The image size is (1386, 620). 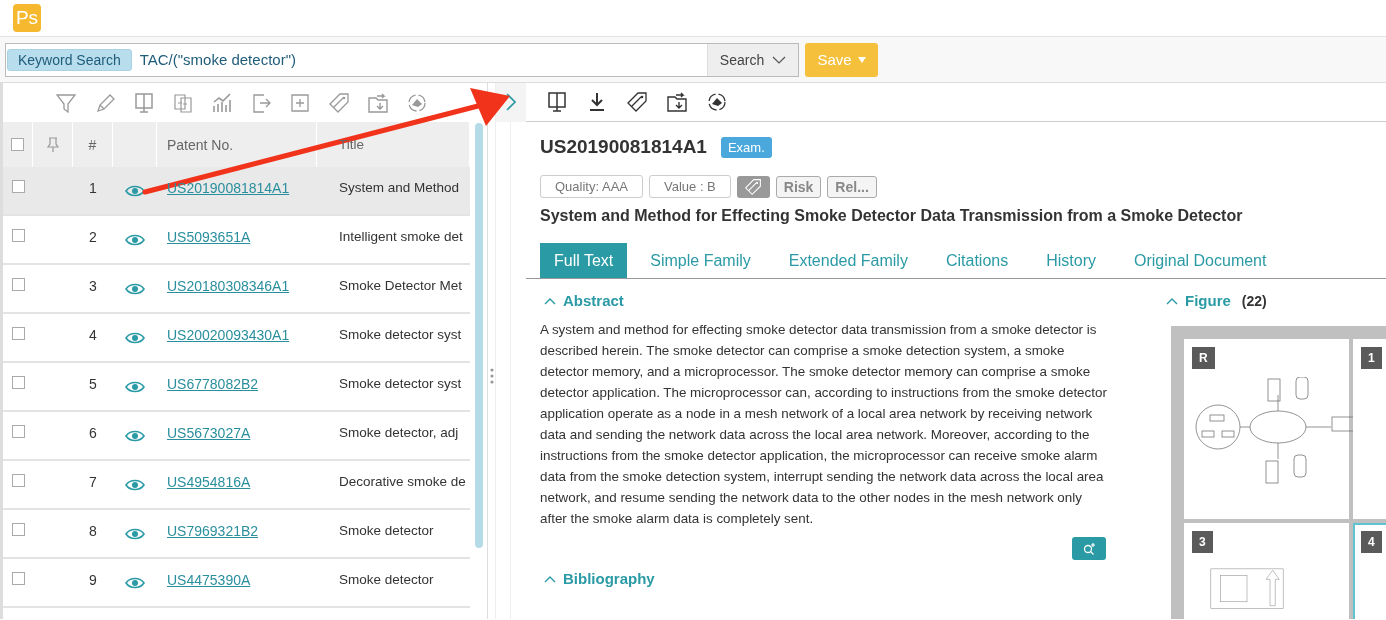 I want to click on figure-thumbnail: 4, so click(x=1369, y=571).